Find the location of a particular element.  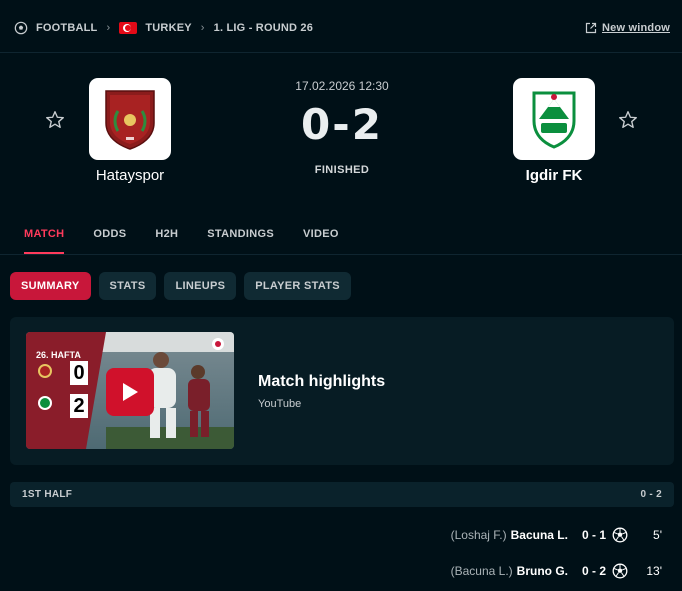

thumb-round-label: 26. HAFTA is located at coordinates (58, 355).